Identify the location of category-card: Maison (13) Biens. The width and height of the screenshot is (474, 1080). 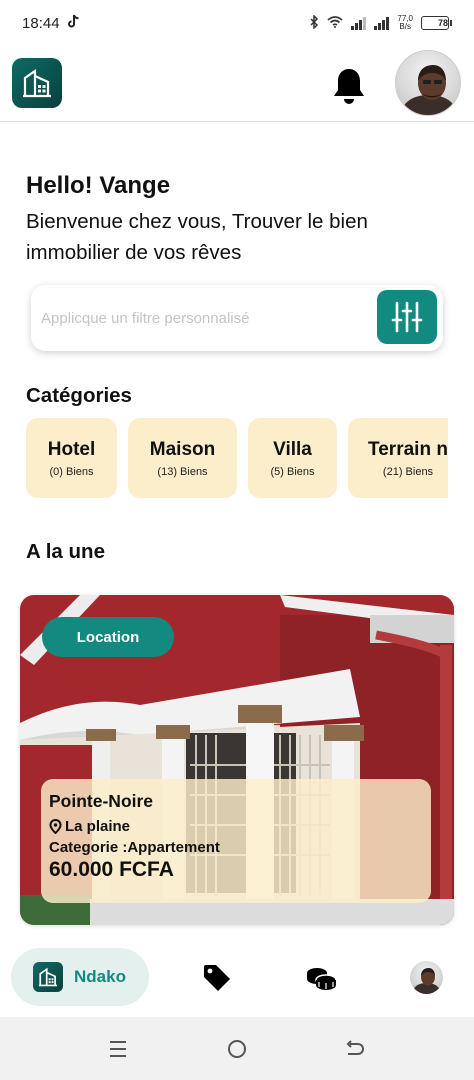
(182, 458).